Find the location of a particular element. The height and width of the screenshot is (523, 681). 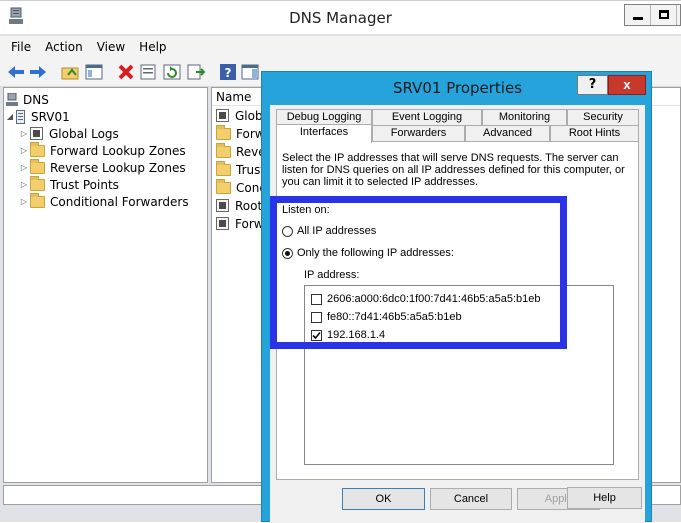

radio-button-selected is located at coordinates (287, 253).